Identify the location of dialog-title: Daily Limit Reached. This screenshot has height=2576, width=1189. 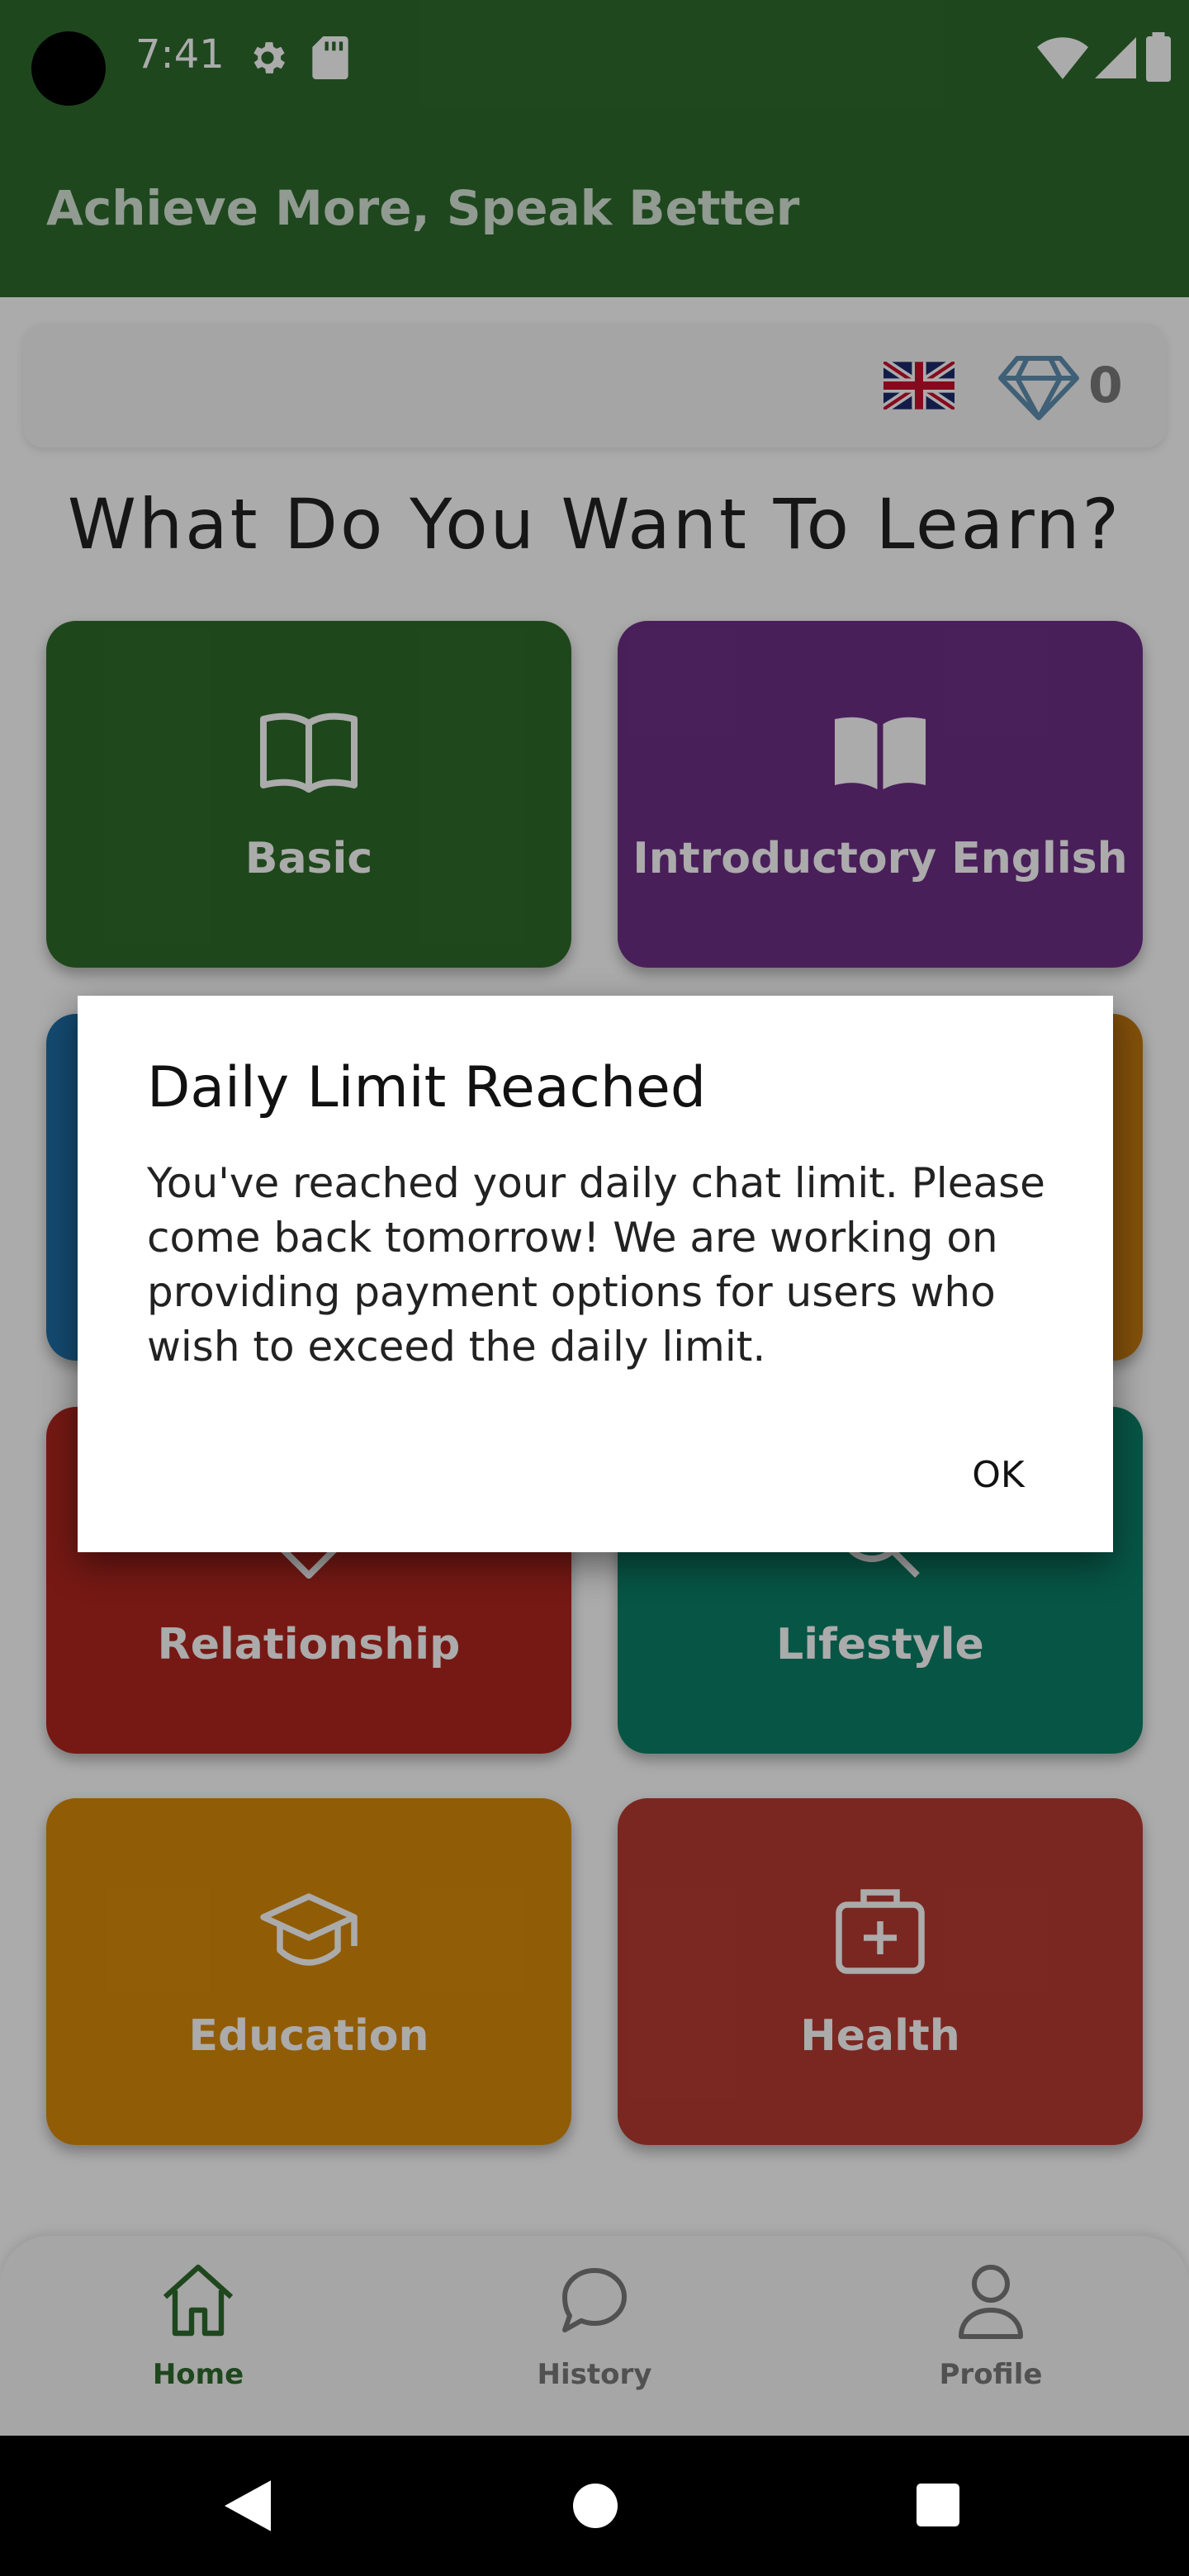
(427, 1087).